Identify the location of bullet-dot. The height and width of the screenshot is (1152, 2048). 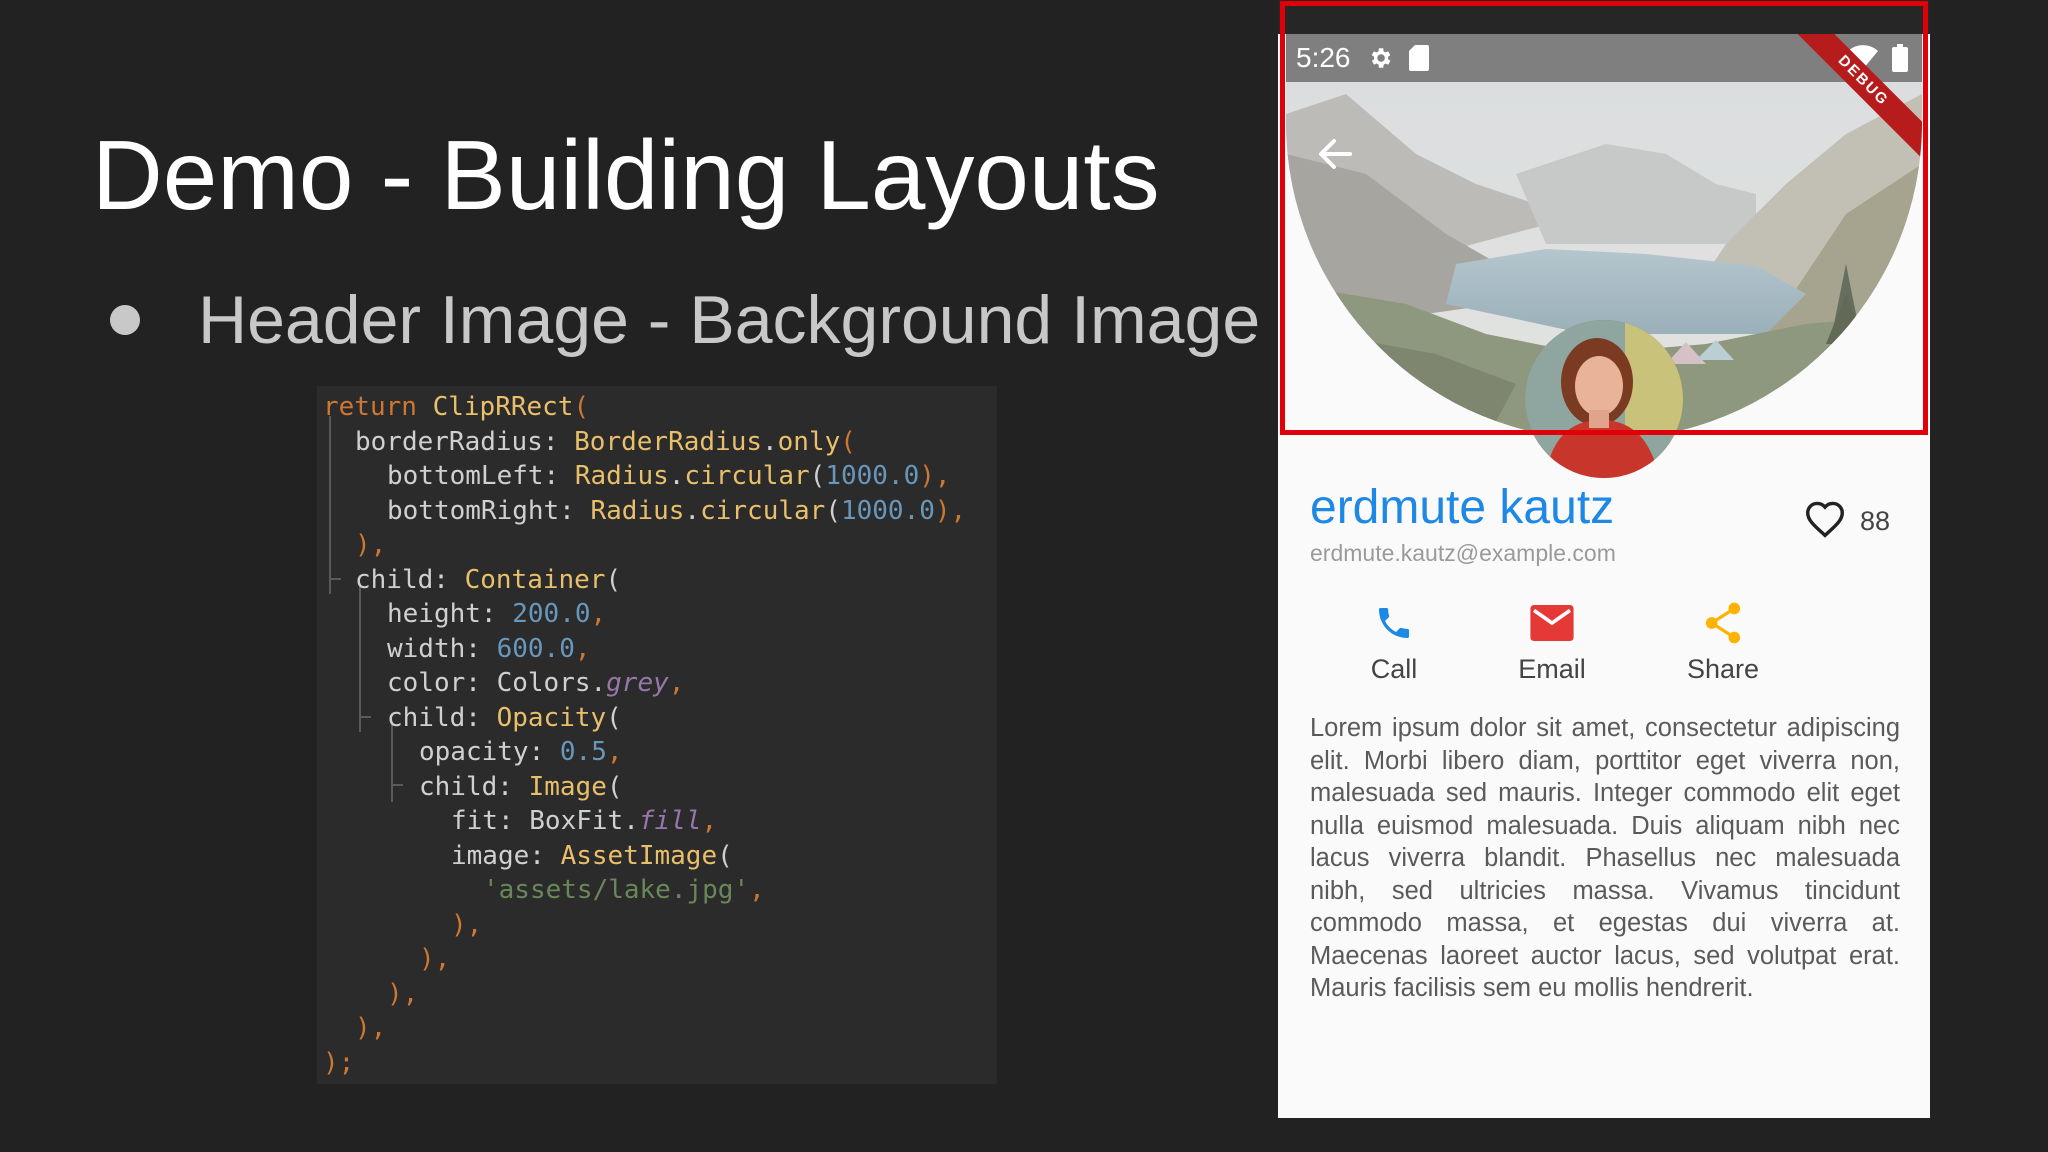
(125, 320).